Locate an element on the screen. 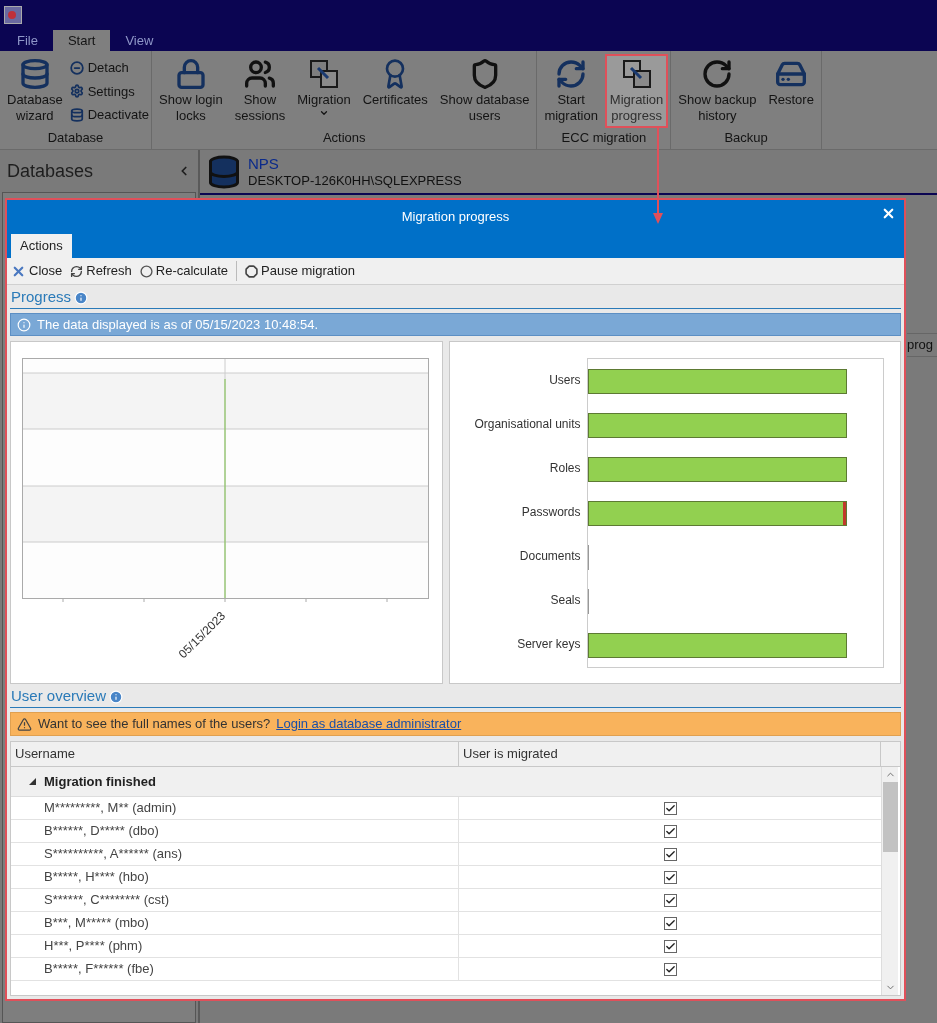 The height and width of the screenshot is (1023, 937). ribbon-button: Show database users is located at coordinates (484, 91).